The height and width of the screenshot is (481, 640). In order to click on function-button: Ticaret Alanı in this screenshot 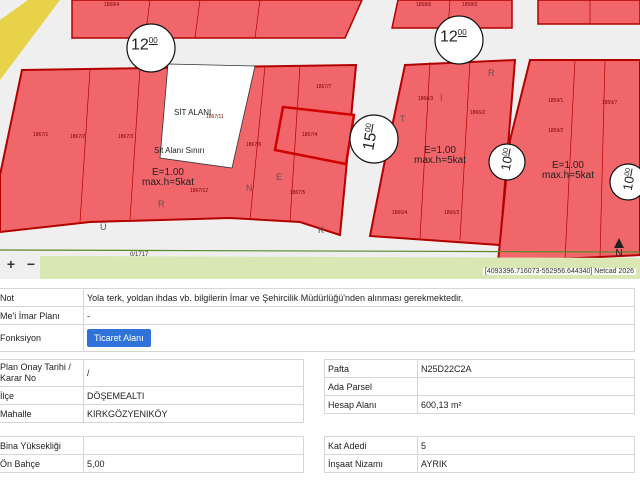, I will do `click(119, 338)`.